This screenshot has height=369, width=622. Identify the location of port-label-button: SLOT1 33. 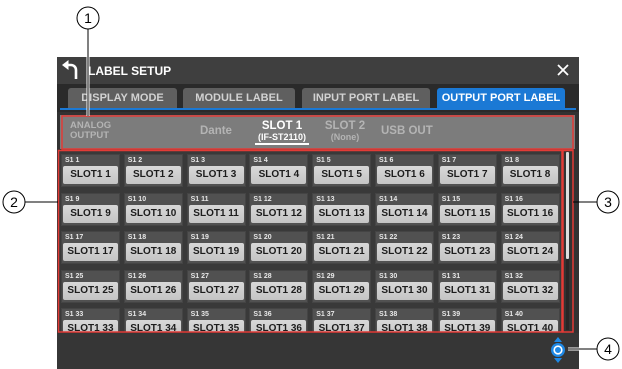
(90, 326).